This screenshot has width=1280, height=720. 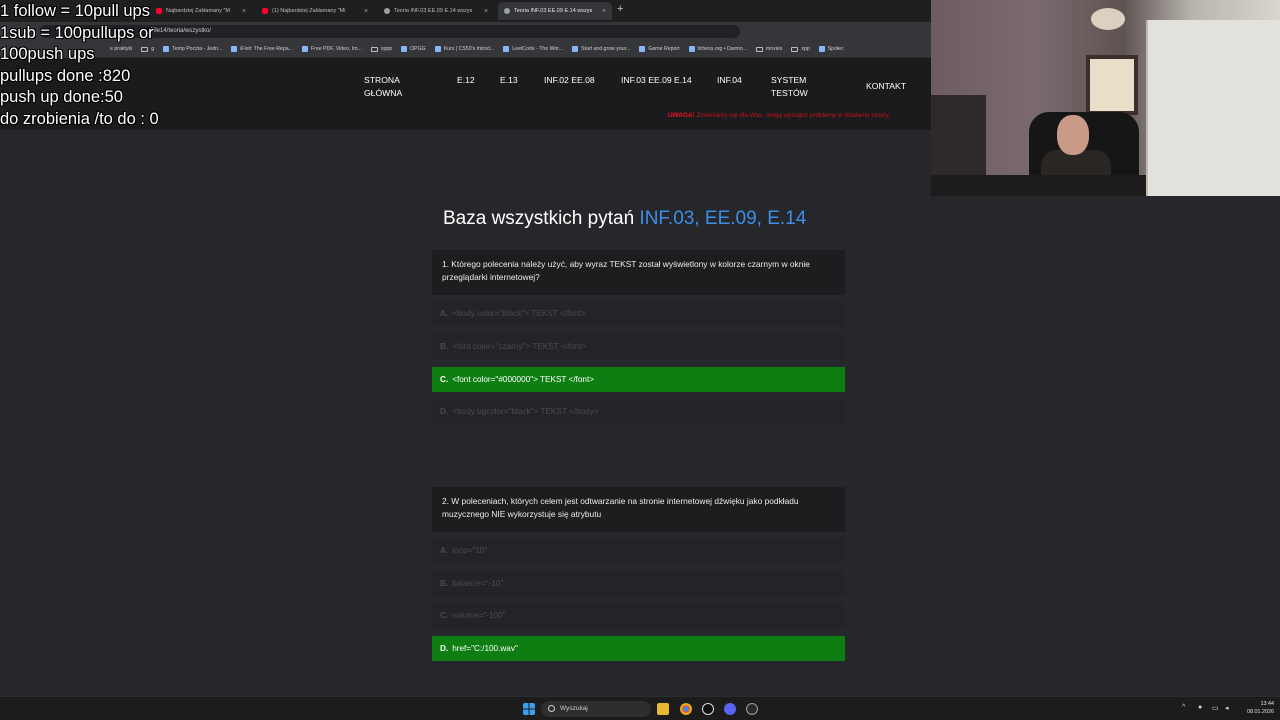 I want to click on bookmark: Game Report, so click(x=659, y=49).